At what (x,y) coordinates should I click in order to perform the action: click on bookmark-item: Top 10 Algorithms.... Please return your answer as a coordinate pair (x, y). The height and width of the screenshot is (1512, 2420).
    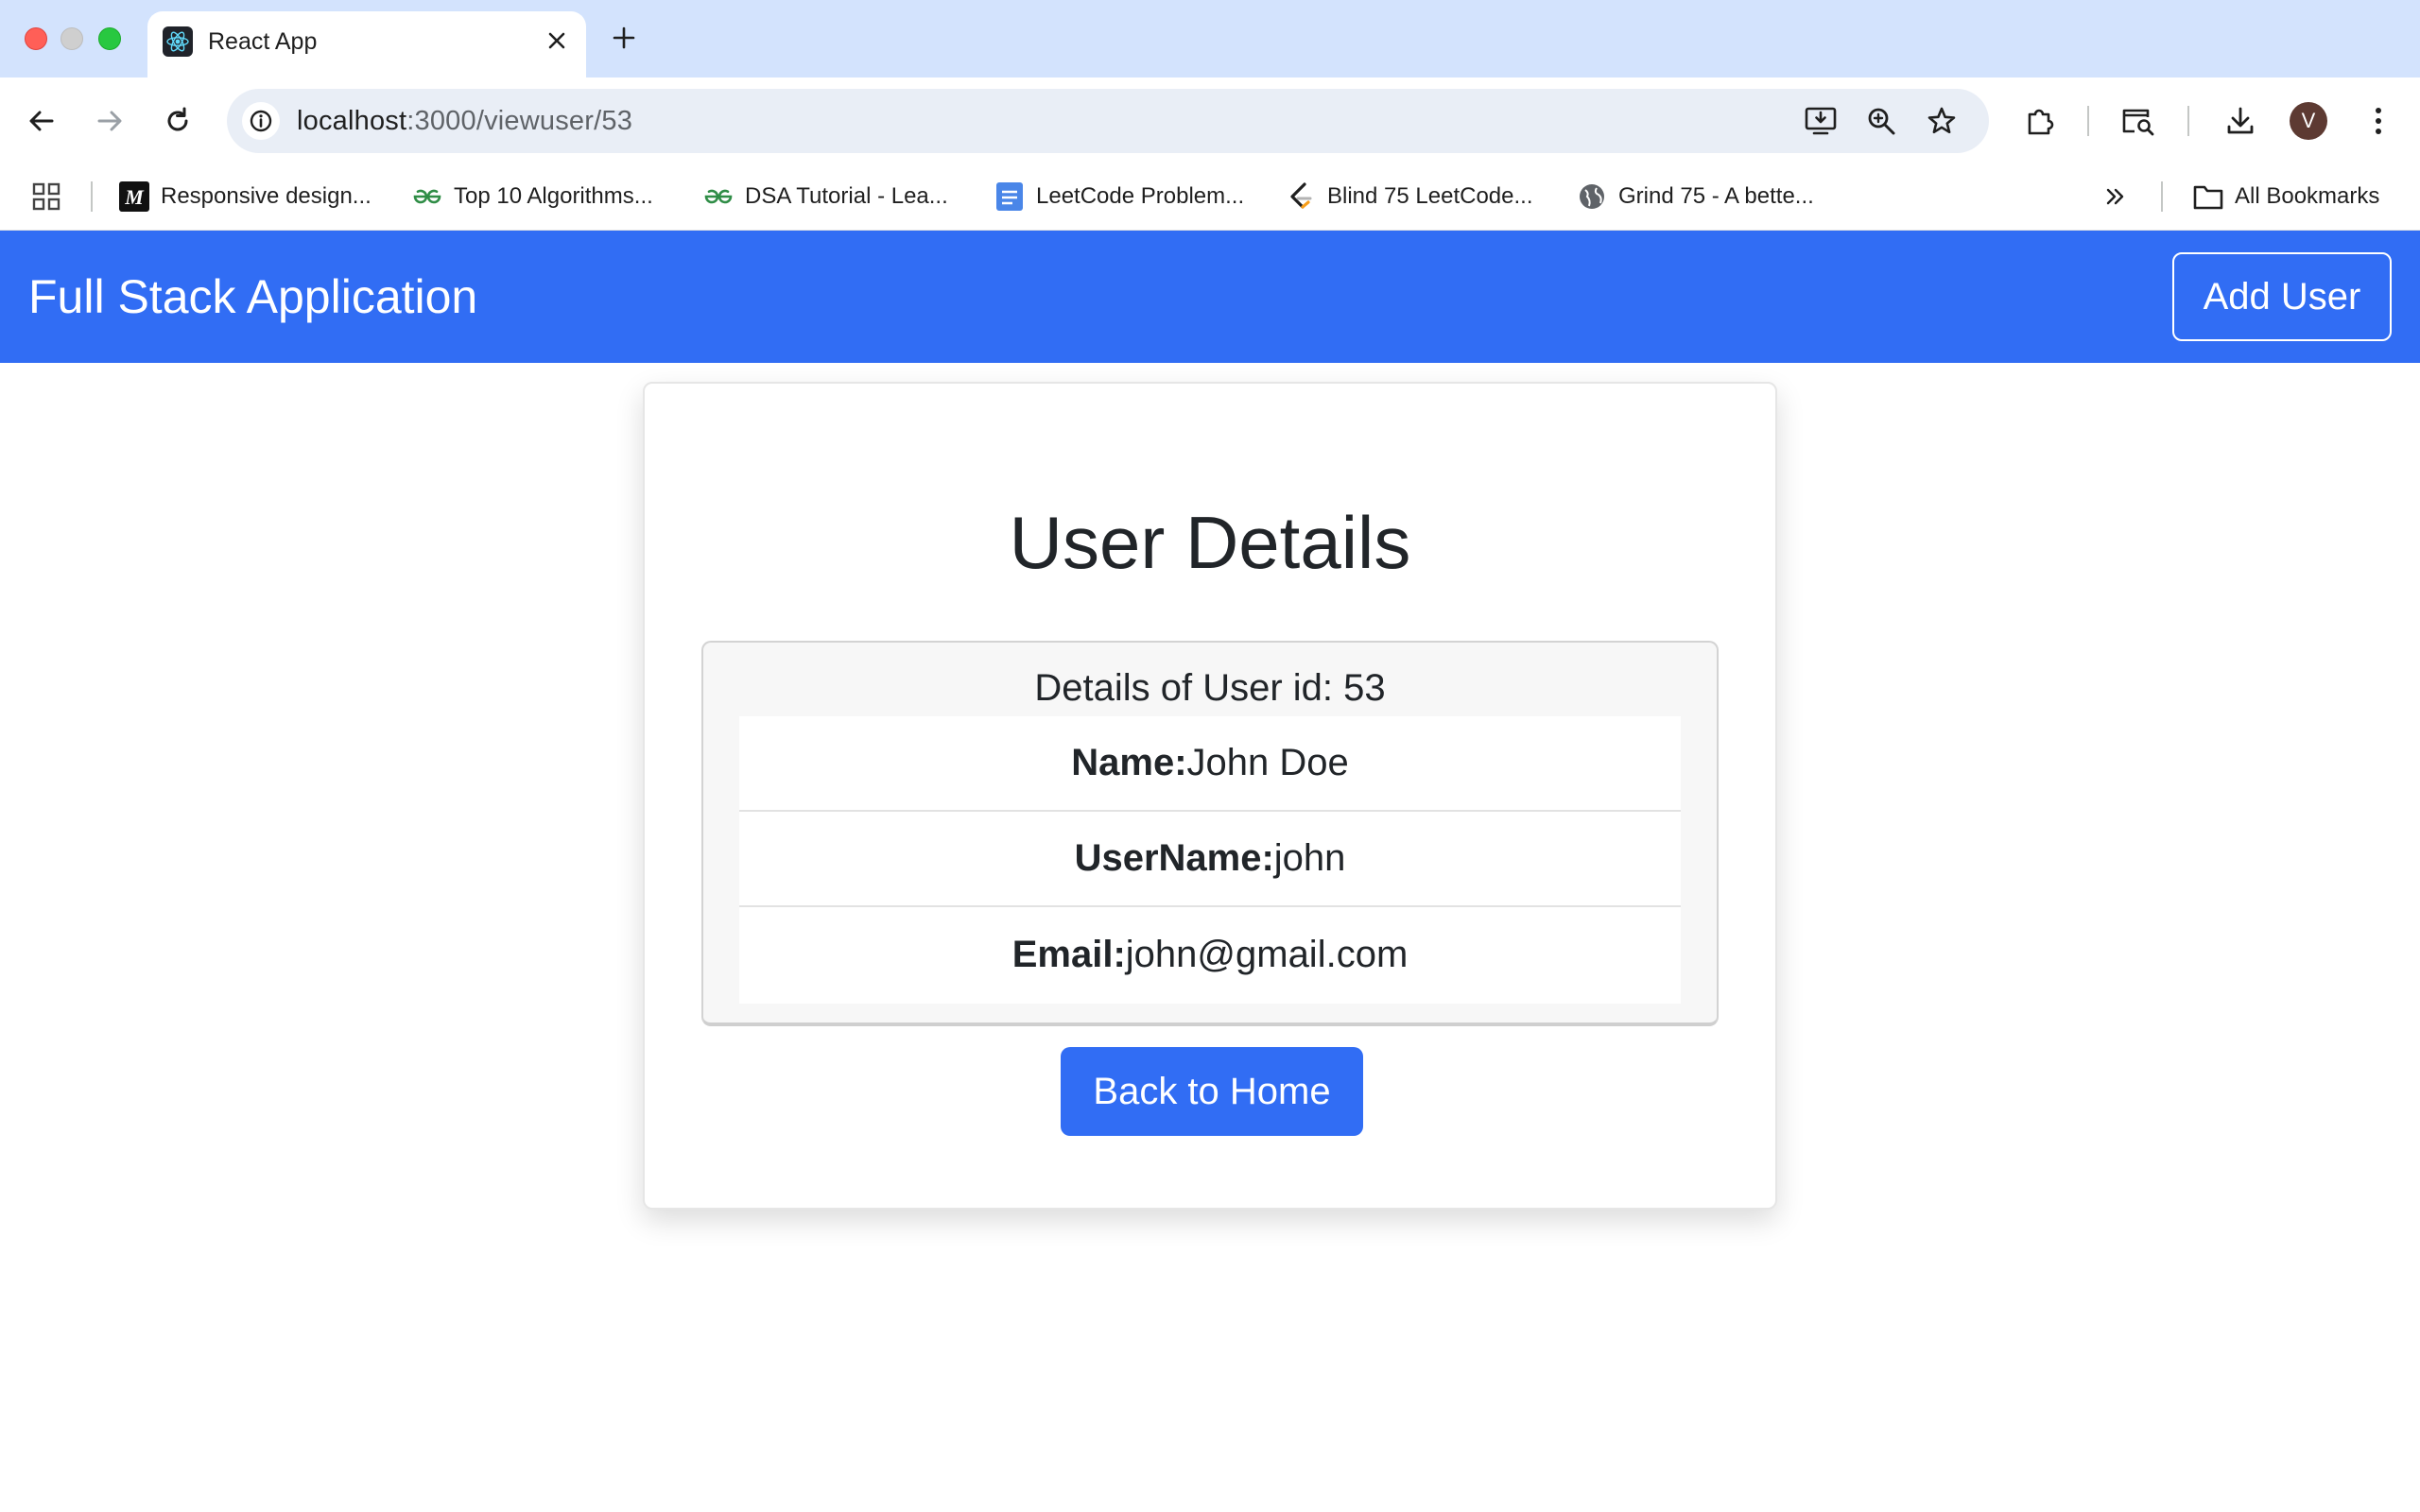
    Looking at the image, I should click on (532, 197).